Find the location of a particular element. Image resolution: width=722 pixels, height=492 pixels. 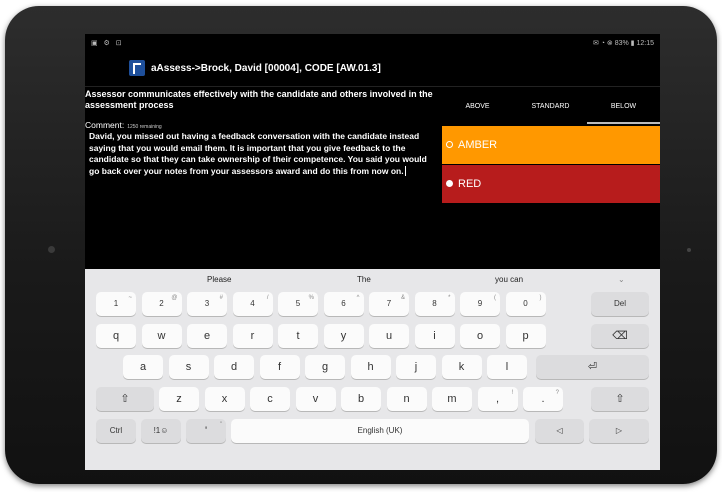

key-x: x is located at coordinates (224, 399).